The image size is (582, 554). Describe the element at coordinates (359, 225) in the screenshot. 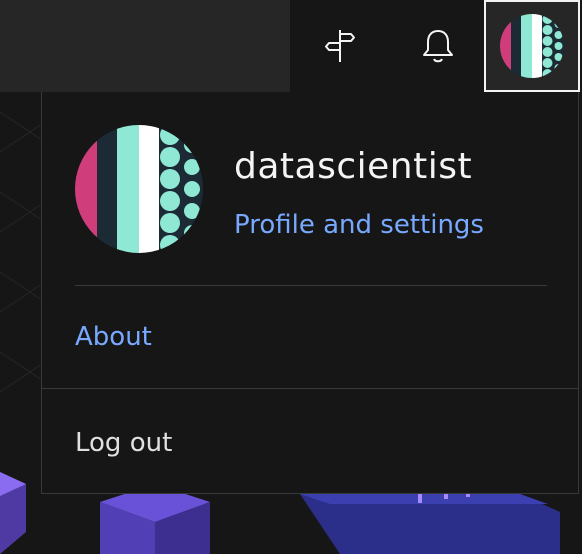

I see `profile-settings-link: Profile and settings` at that location.